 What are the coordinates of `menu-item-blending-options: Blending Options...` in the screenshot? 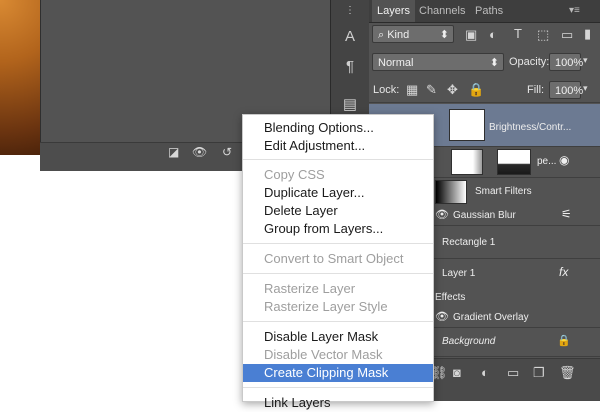 It's located at (338, 128).